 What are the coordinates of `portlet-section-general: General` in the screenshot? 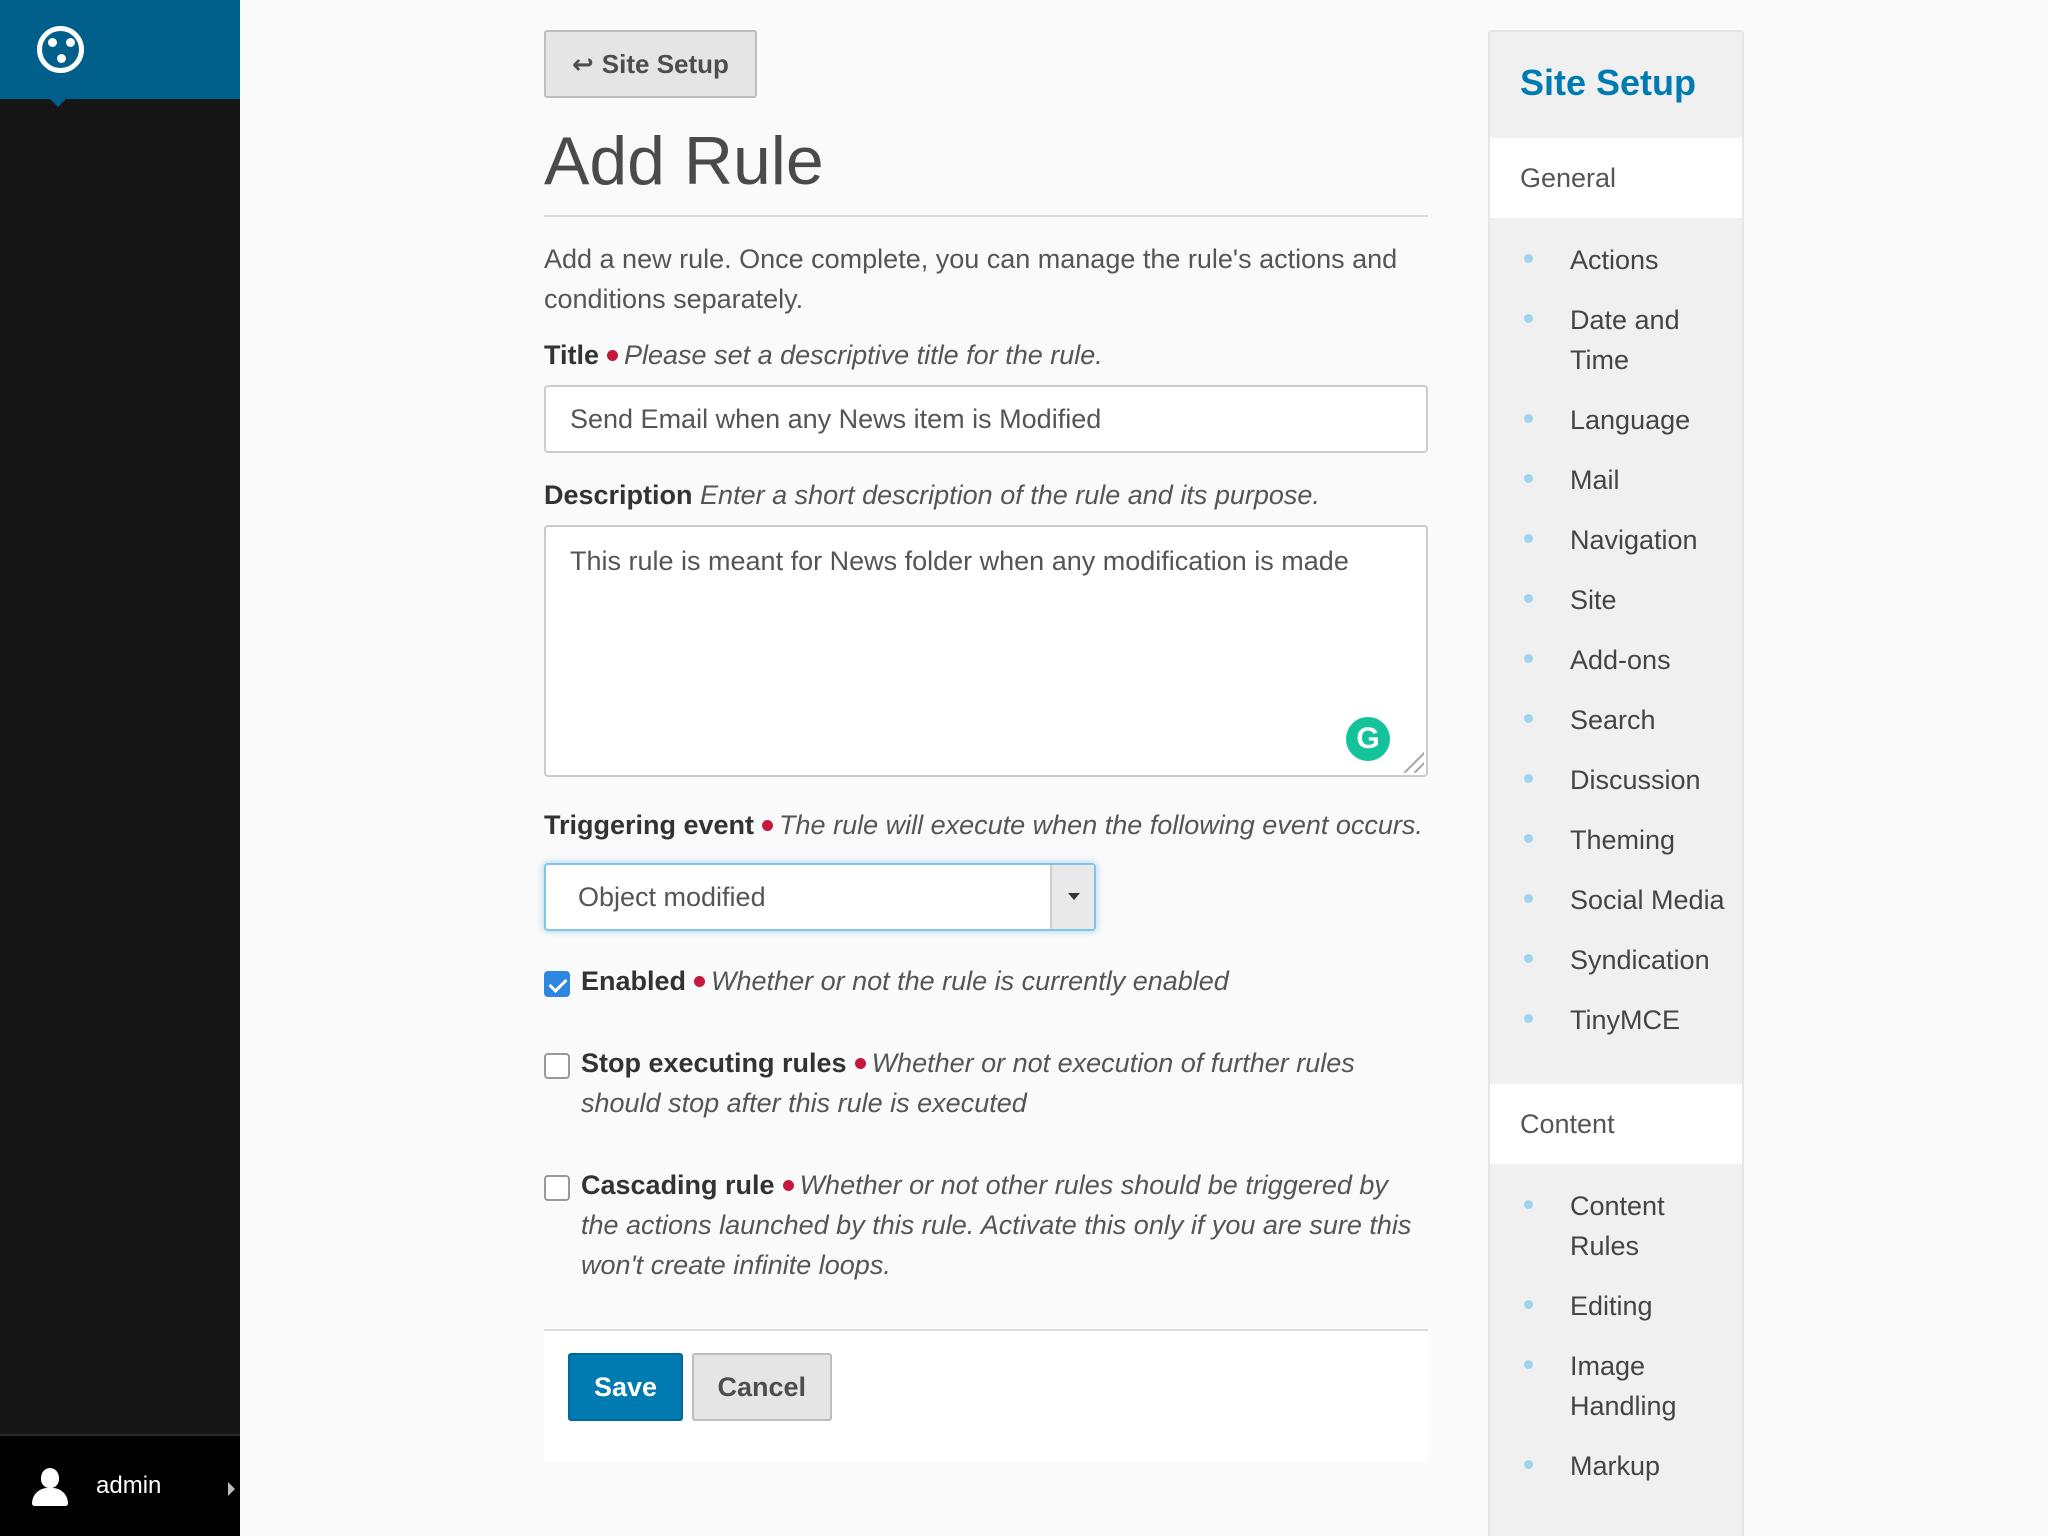 It's located at (1616, 178).